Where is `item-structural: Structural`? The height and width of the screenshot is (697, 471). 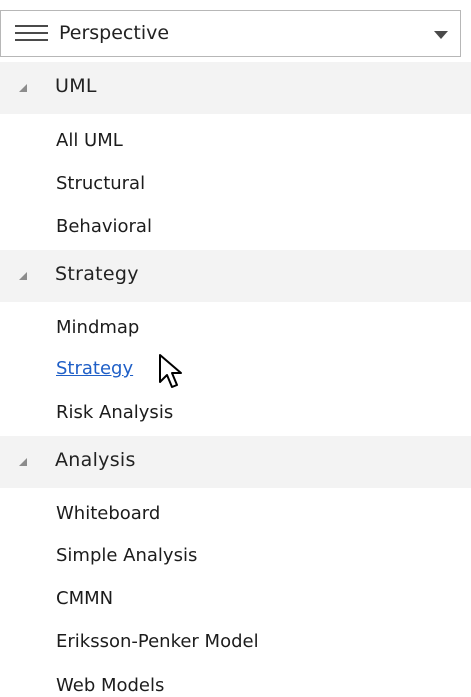 item-structural: Structural is located at coordinates (100, 183).